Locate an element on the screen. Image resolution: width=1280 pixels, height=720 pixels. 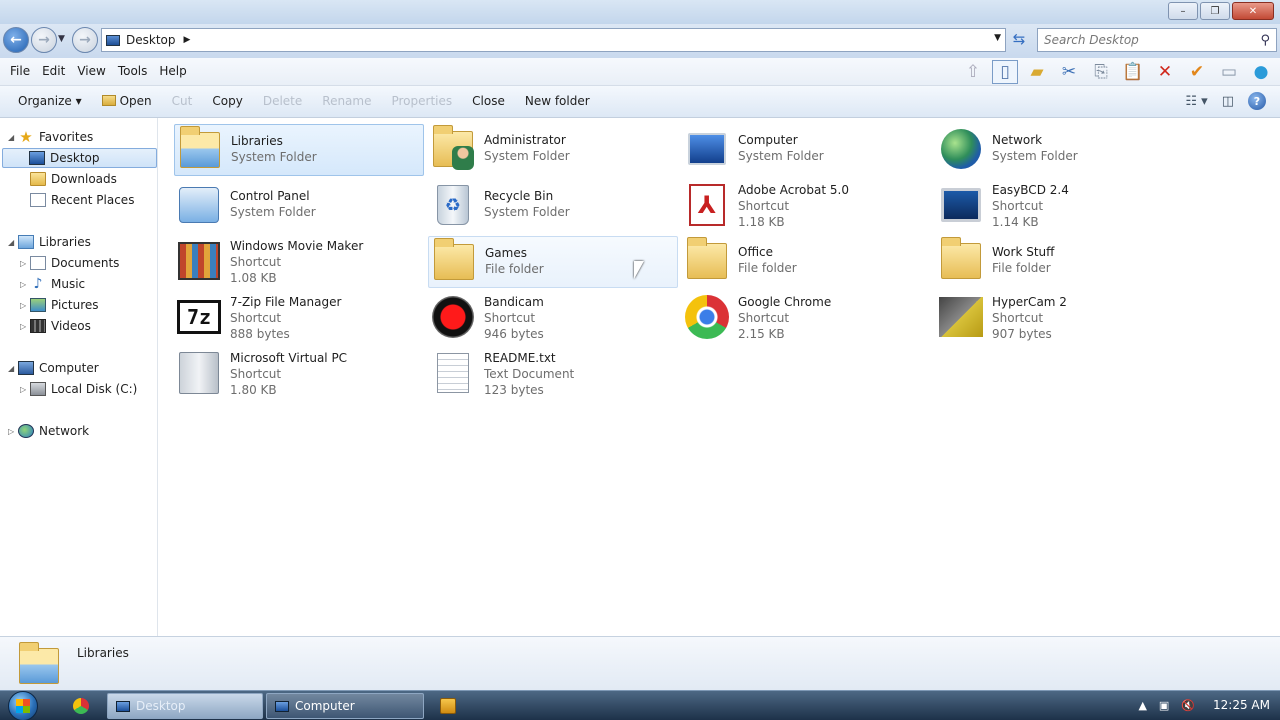
refresh-button: ⇆ is located at coordinates (1019, 40).